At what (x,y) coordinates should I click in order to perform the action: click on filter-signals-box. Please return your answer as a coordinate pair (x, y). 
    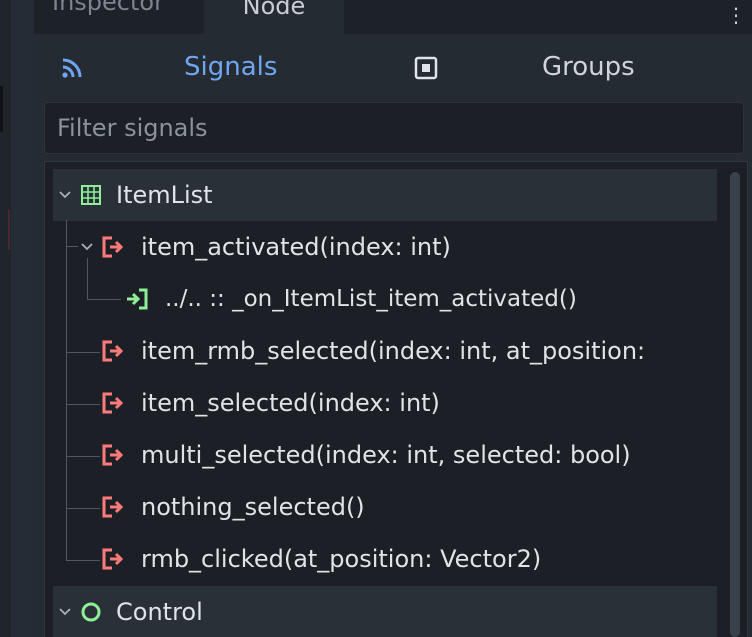
    Looking at the image, I should click on (394, 128).